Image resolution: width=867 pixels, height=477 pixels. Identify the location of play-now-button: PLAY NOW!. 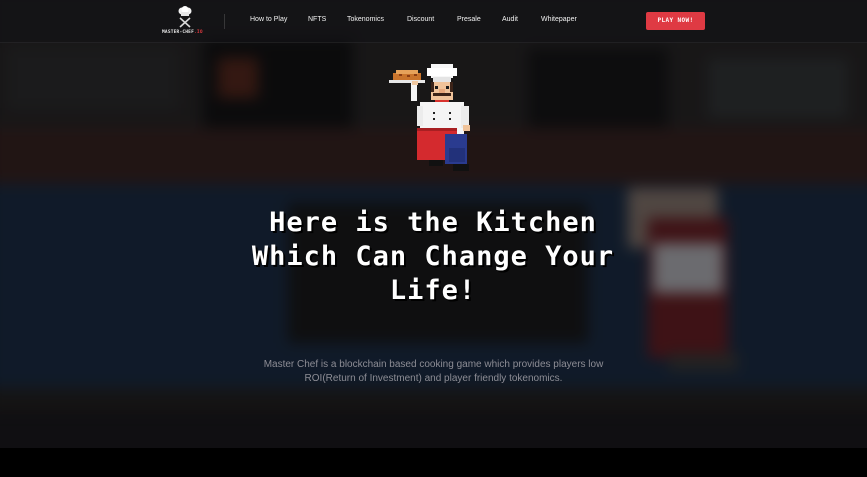
(675, 21).